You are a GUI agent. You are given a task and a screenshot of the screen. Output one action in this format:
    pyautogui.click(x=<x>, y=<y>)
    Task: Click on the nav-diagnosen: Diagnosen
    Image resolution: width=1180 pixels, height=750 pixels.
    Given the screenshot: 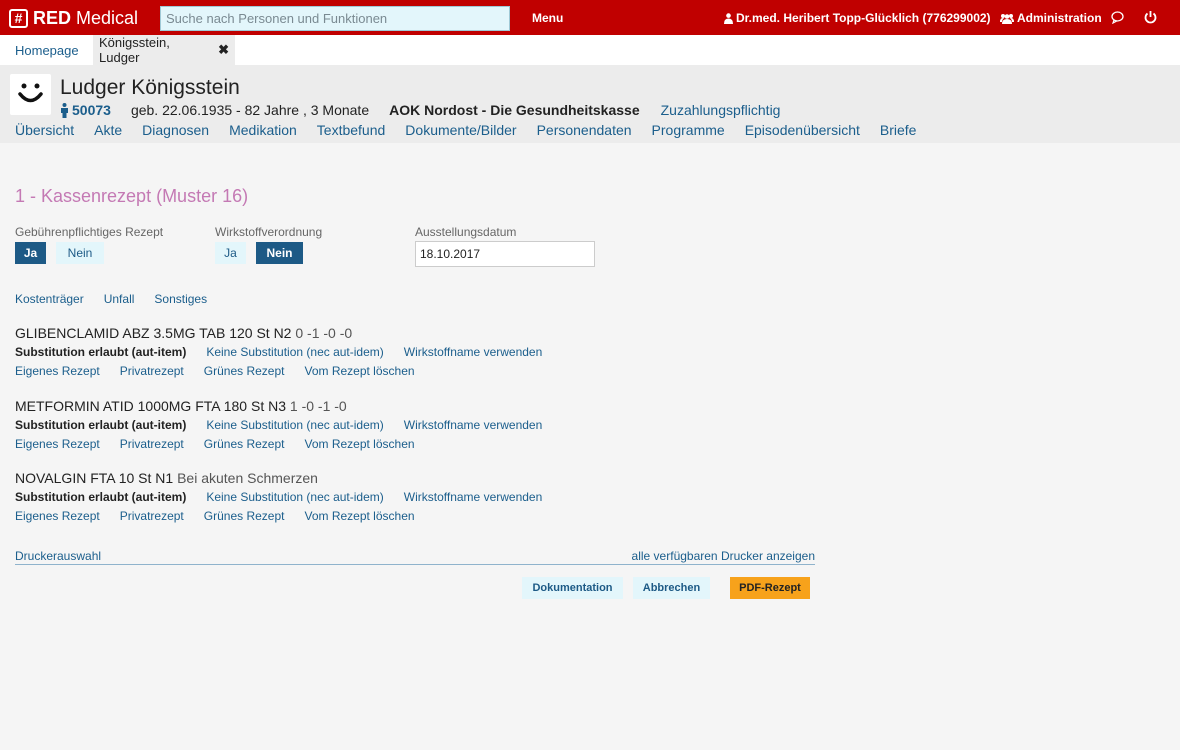 What is the action you would take?
    pyautogui.click(x=175, y=130)
    